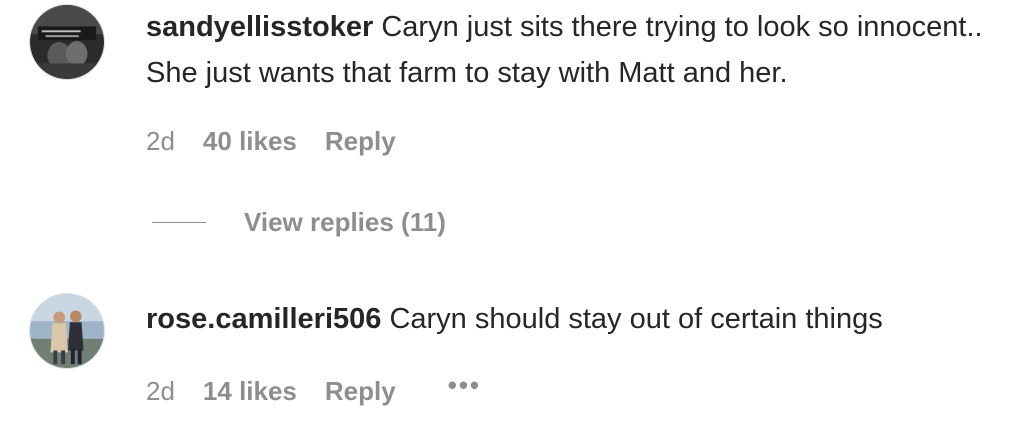  What do you see at coordinates (250, 141) in the screenshot?
I see `likes-count: 40 likes` at bounding box center [250, 141].